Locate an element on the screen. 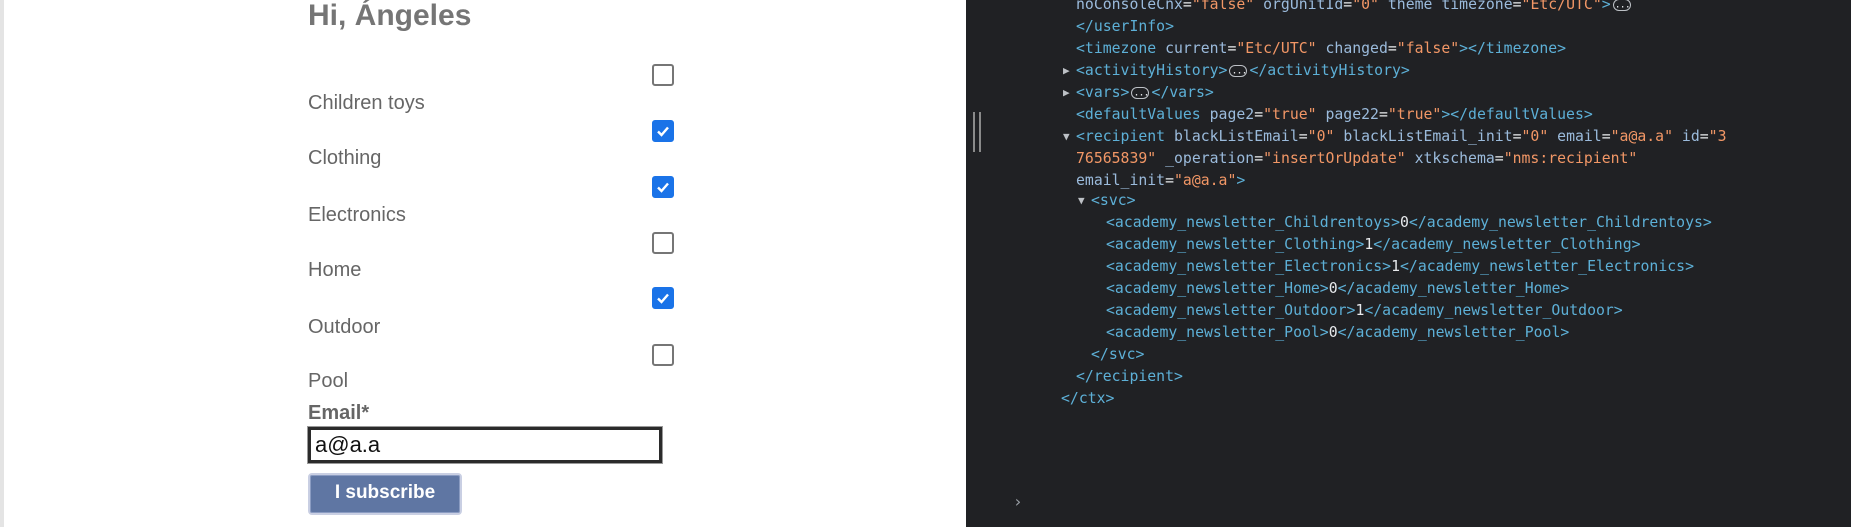 This screenshot has height=527, width=1851. xml-token: > is located at coordinates (1606, 6).